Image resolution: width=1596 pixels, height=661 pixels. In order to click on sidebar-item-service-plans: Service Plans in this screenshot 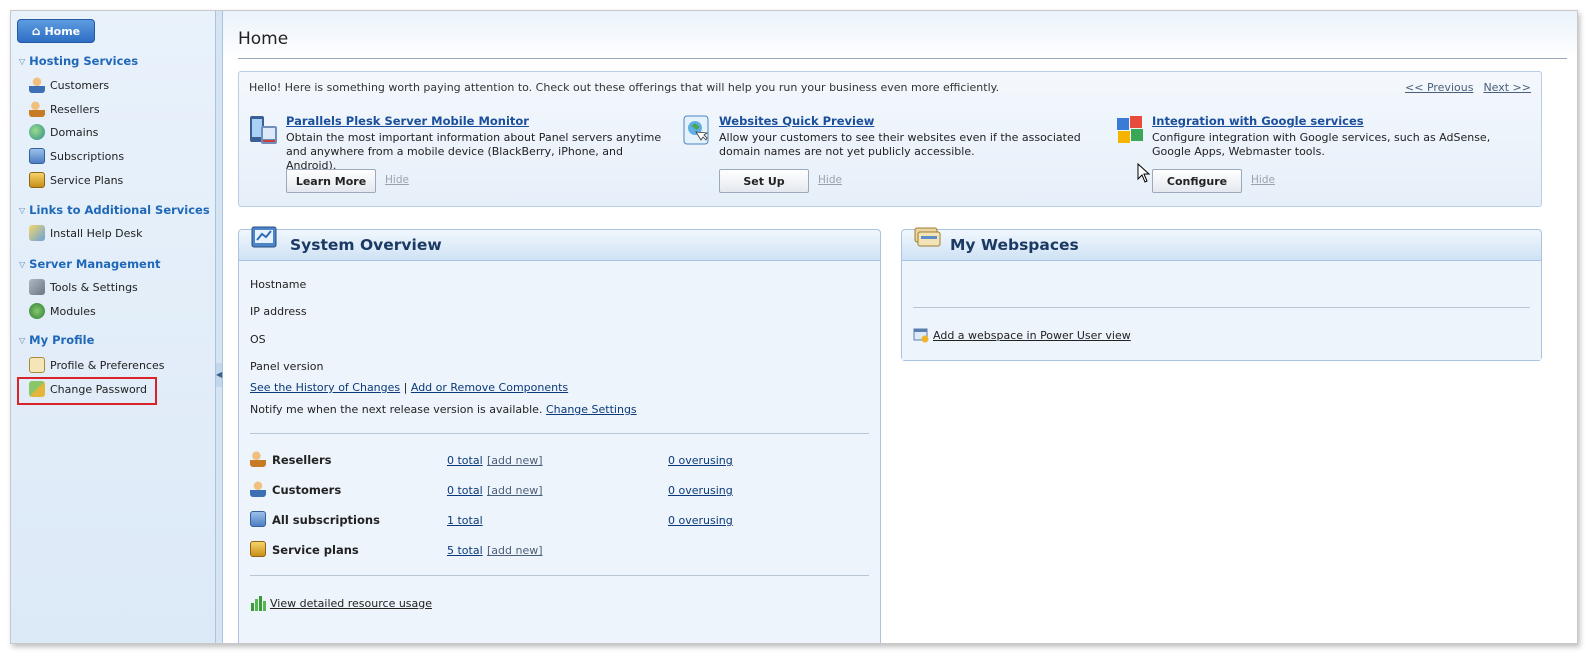, I will do `click(76, 180)`.